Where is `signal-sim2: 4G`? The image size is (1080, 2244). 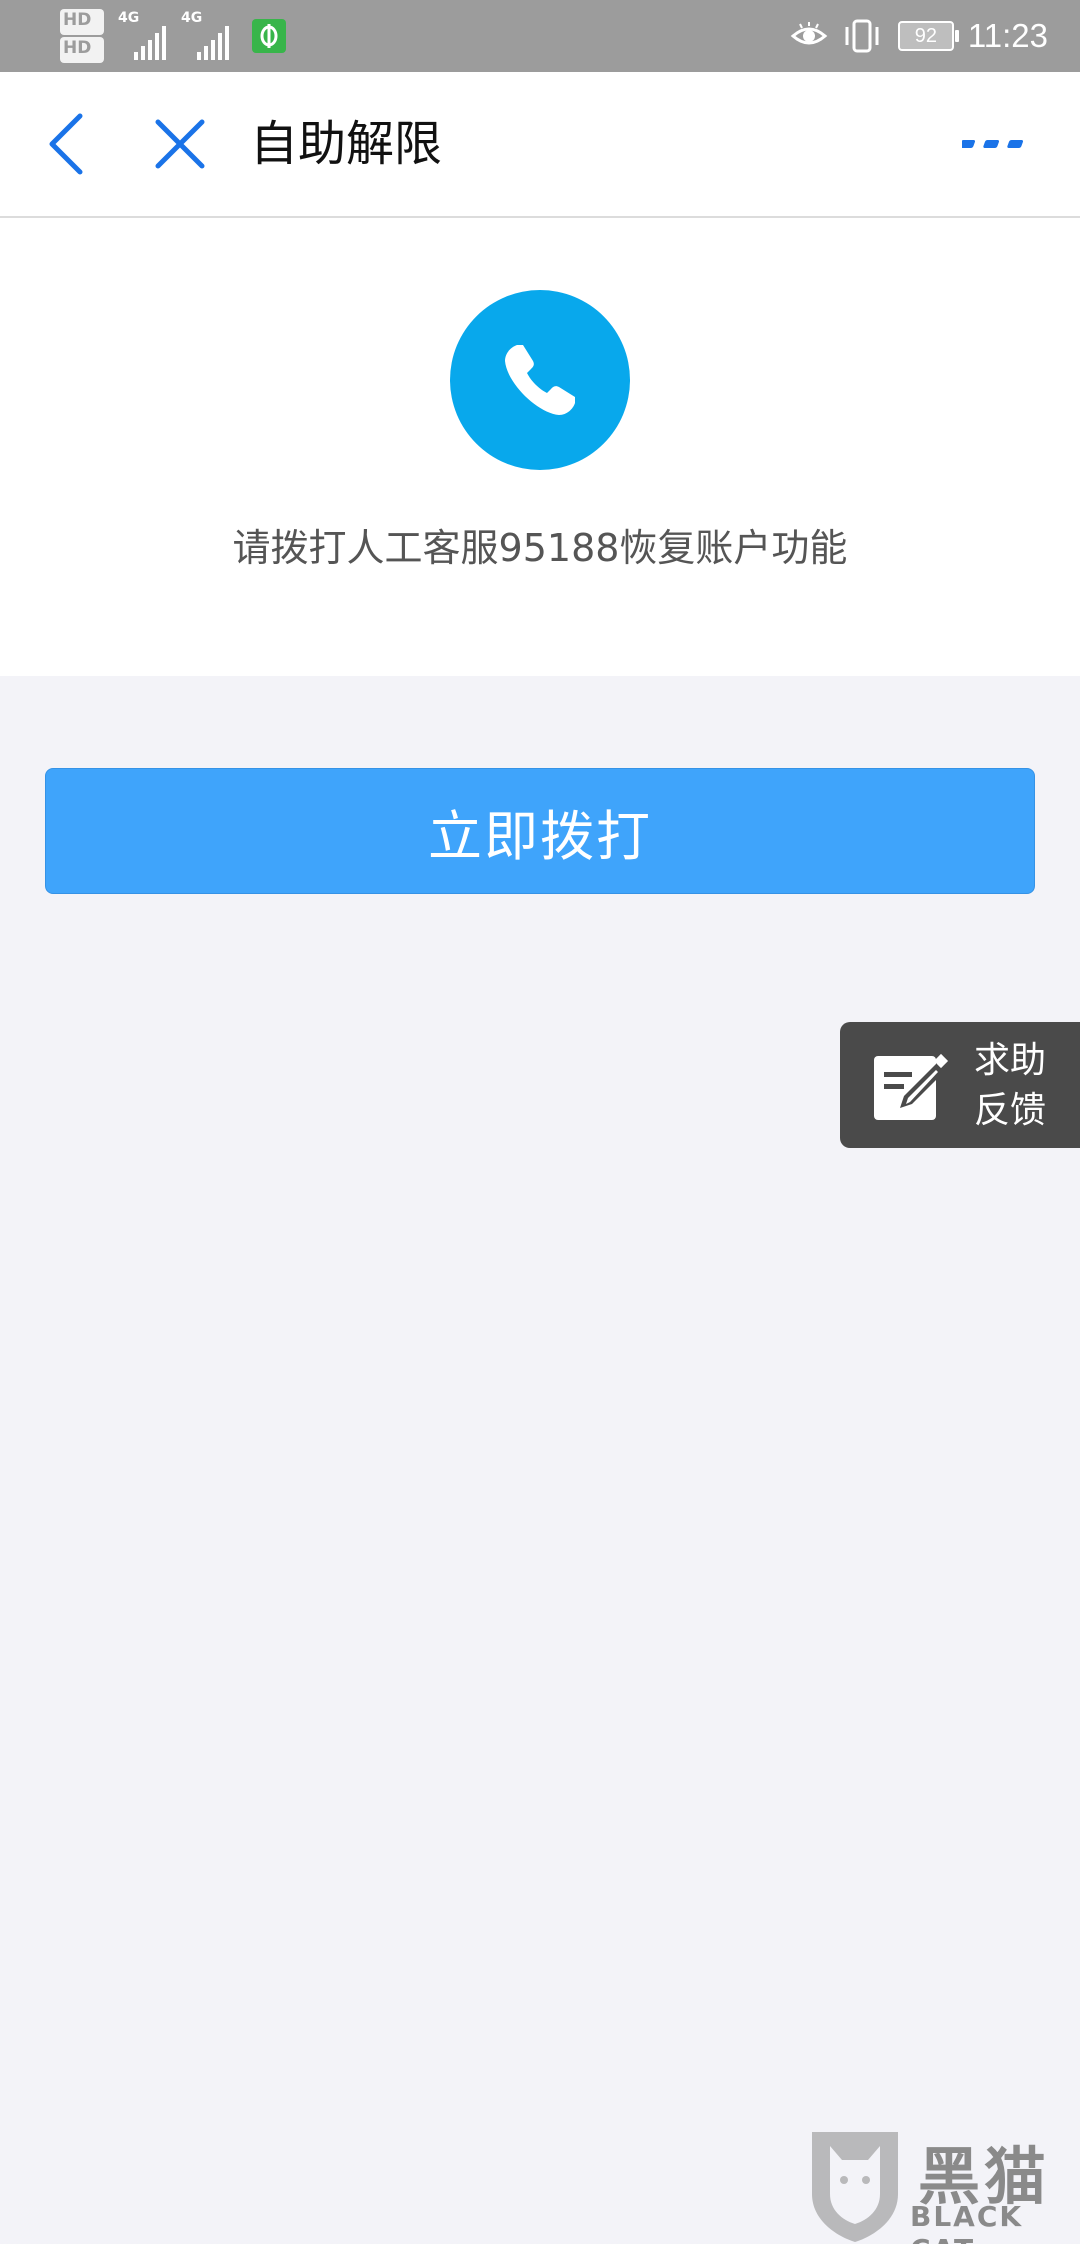 signal-sim2: 4G is located at coordinates (206, 35).